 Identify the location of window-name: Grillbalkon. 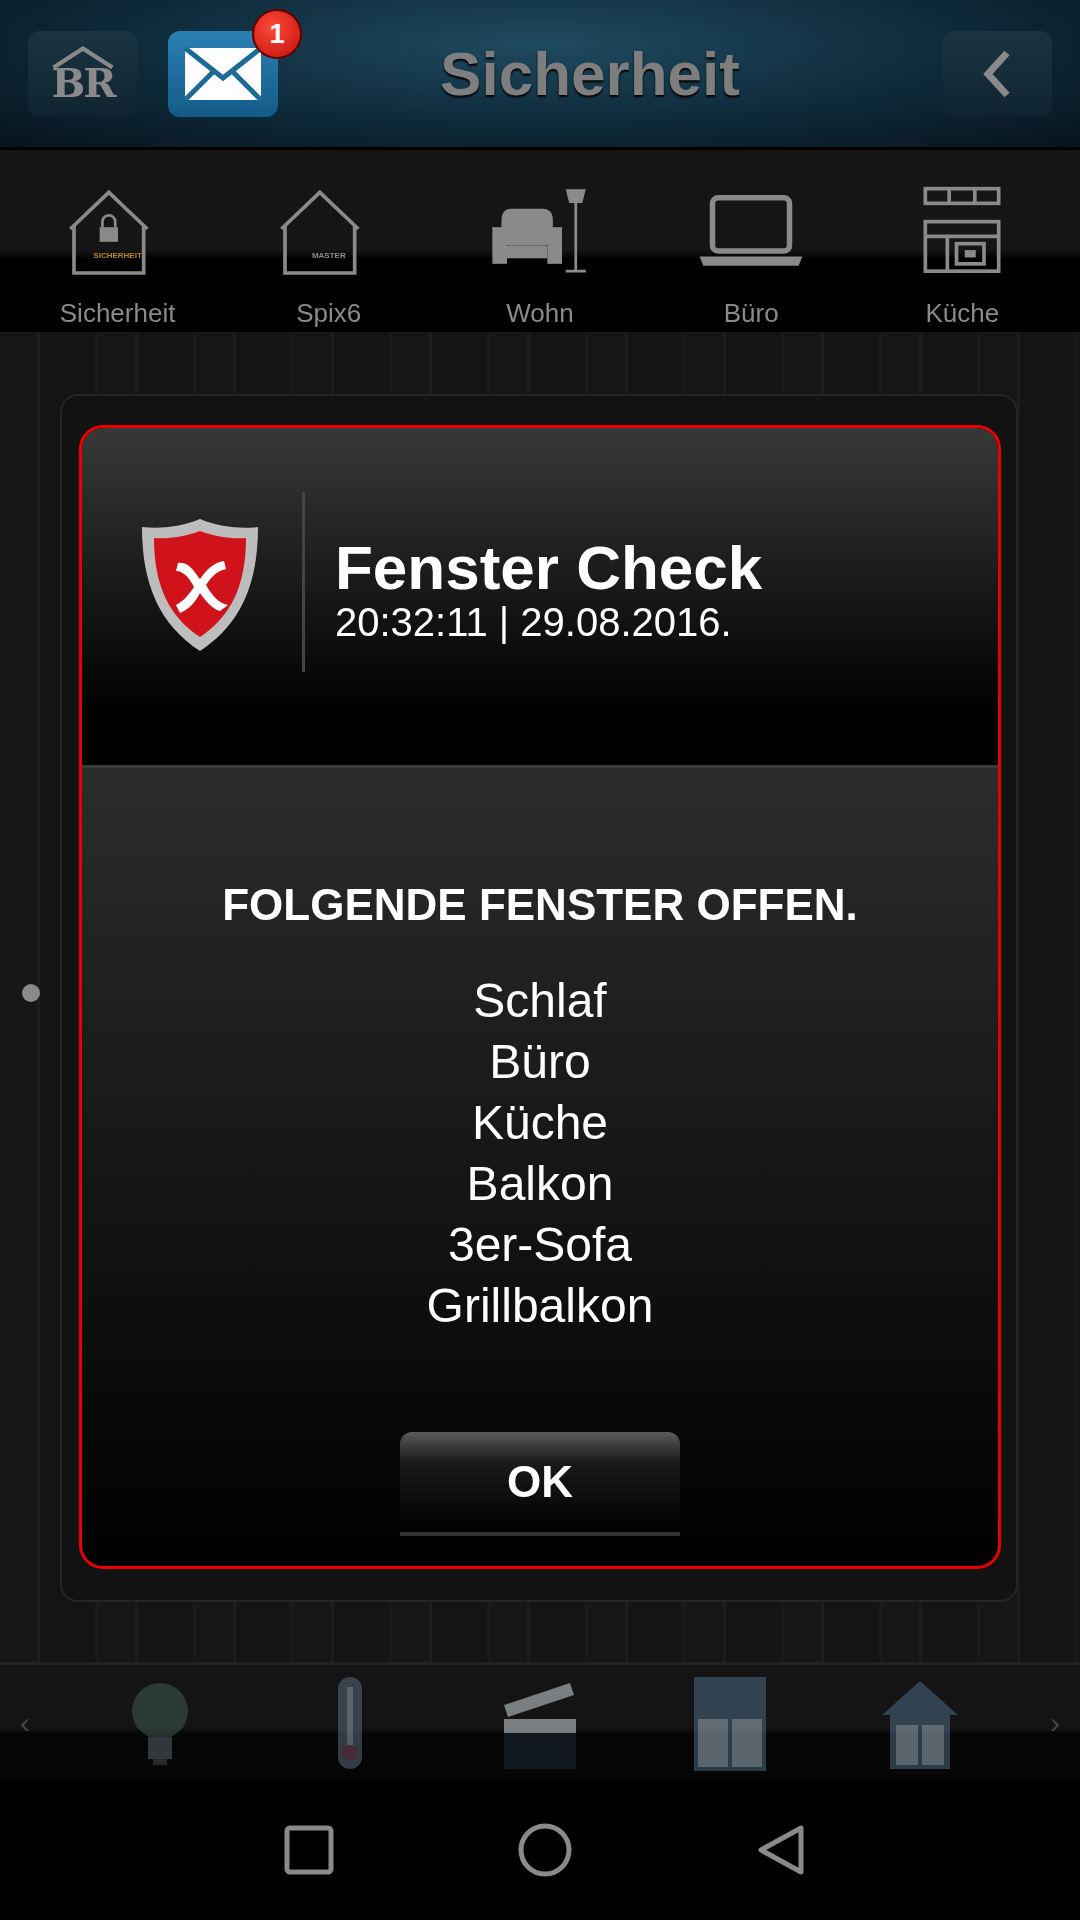
(540, 1306).